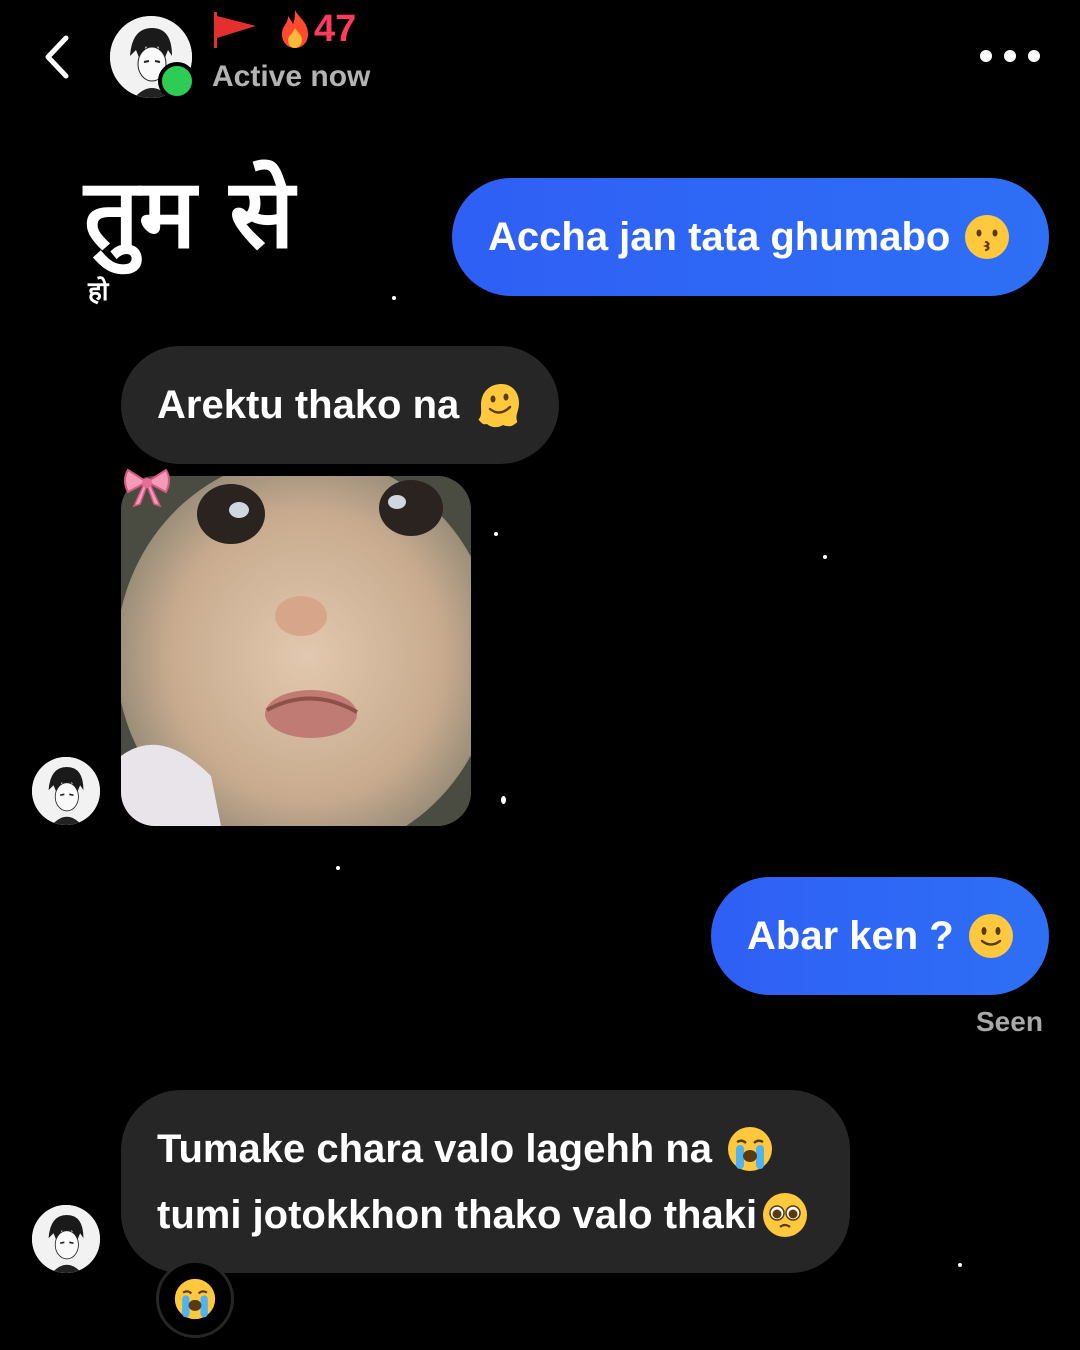  Describe the element at coordinates (147, 487) in the screenshot. I see `pink-bow-icon` at that location.